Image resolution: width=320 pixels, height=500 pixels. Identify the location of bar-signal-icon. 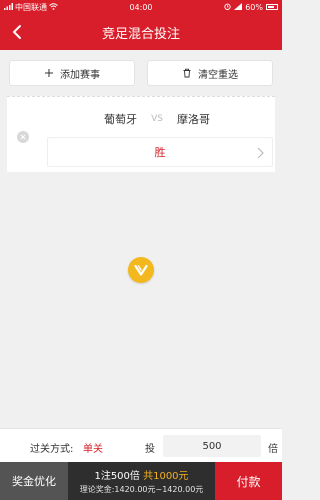
(238, 7).